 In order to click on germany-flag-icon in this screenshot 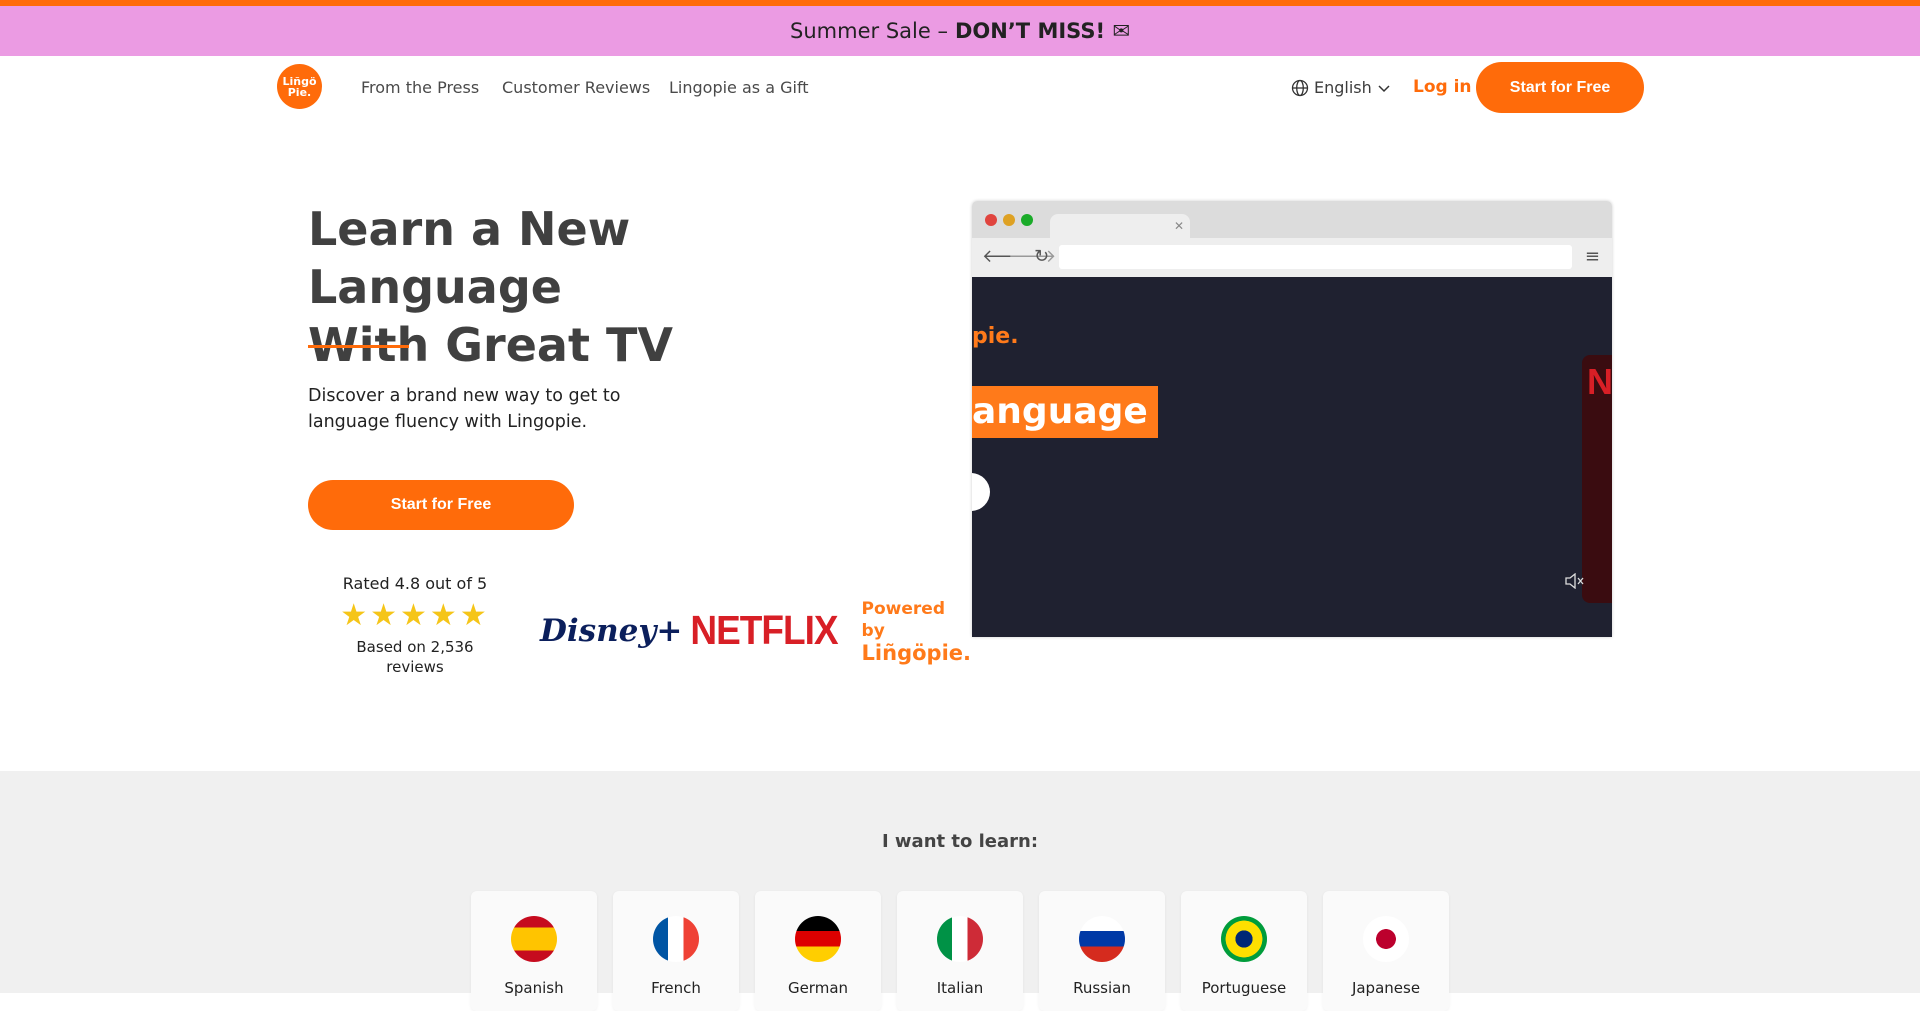, I will do `click(818, 939)`.